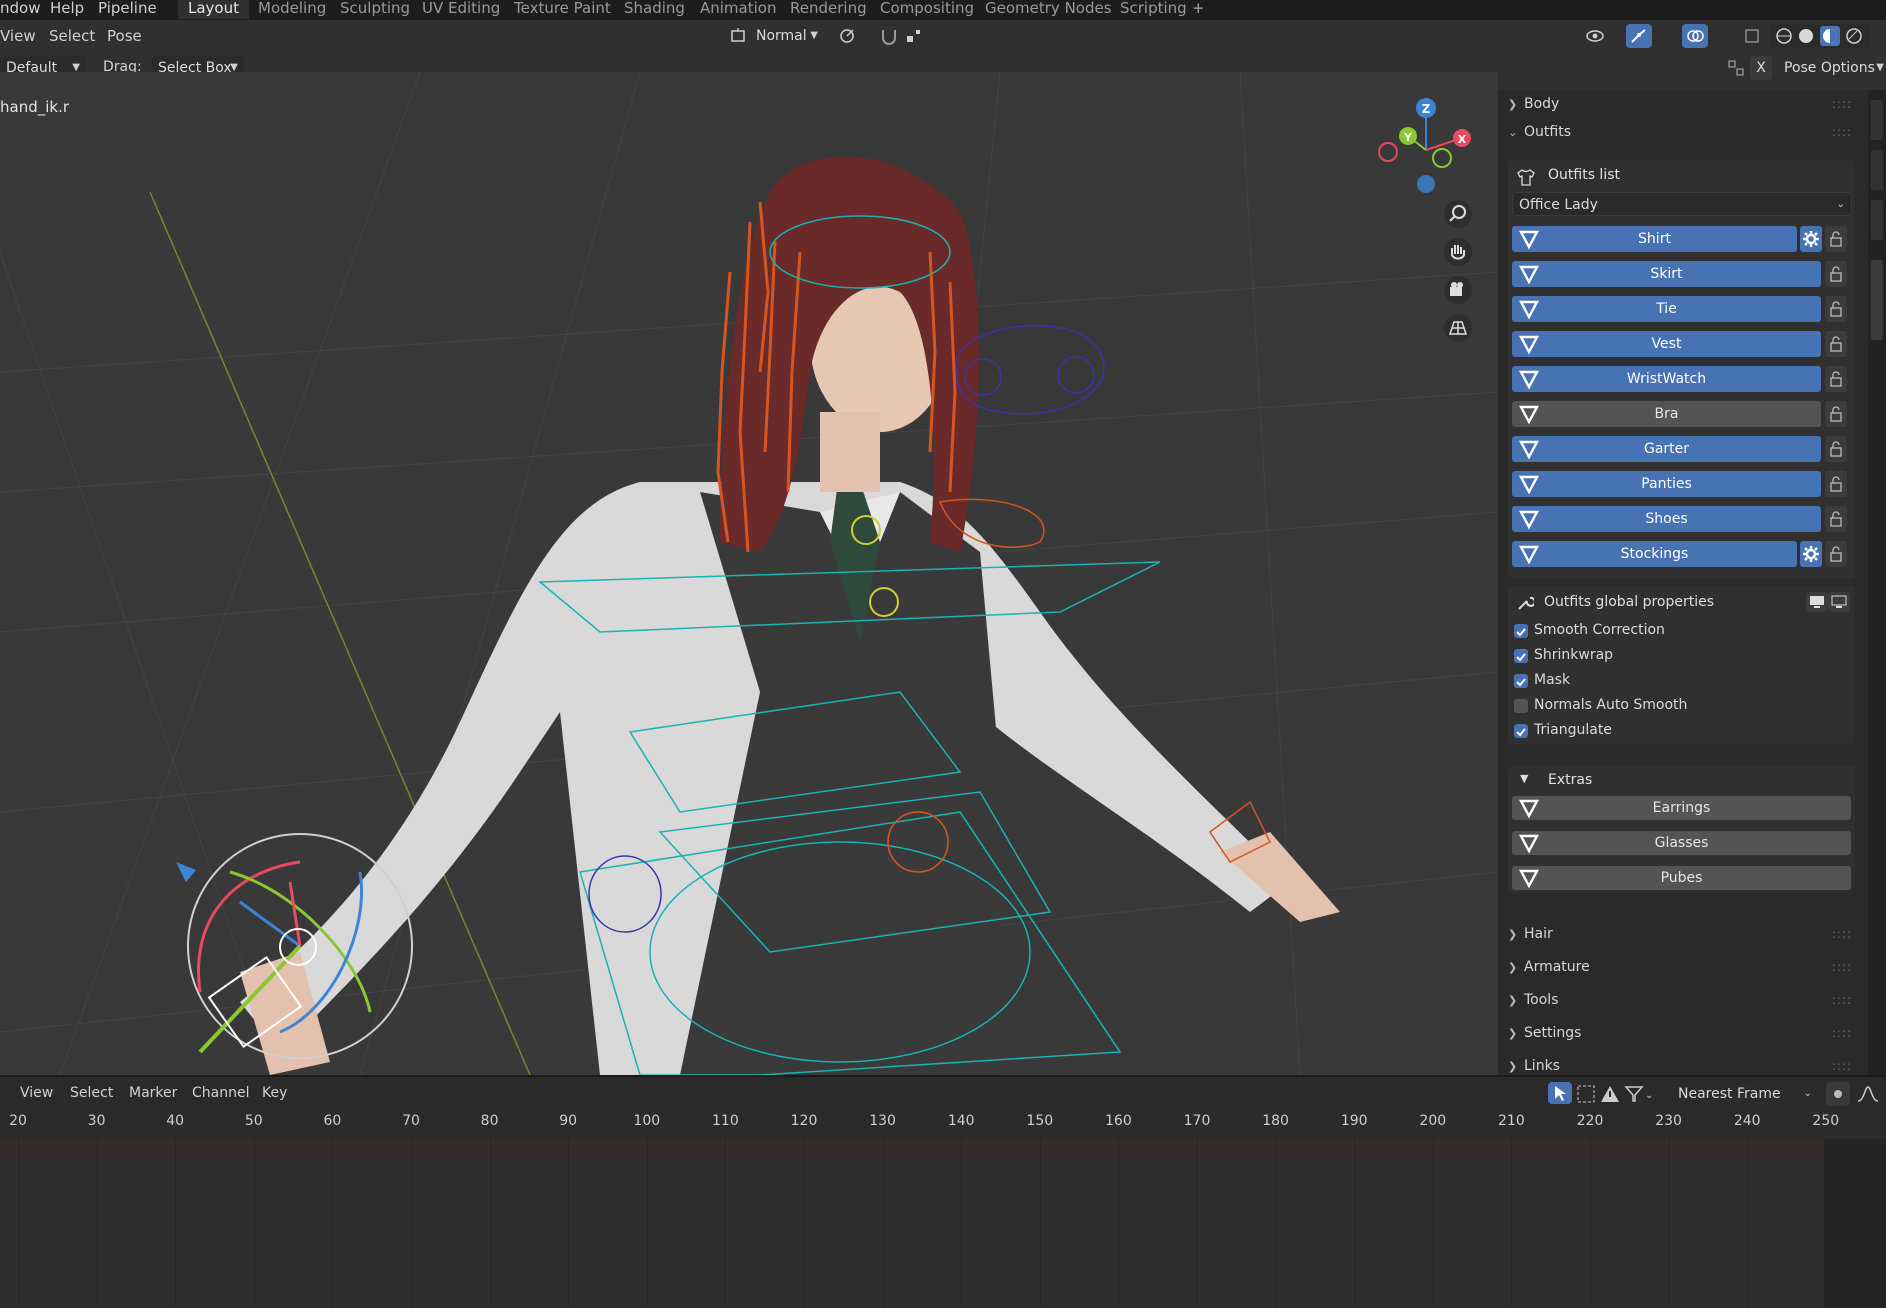 This screenshot has width=1886, height=1308. Describe the element at coordinates (1586, 1094) in the screenshot. I see `show-hidden-icon` at that location.